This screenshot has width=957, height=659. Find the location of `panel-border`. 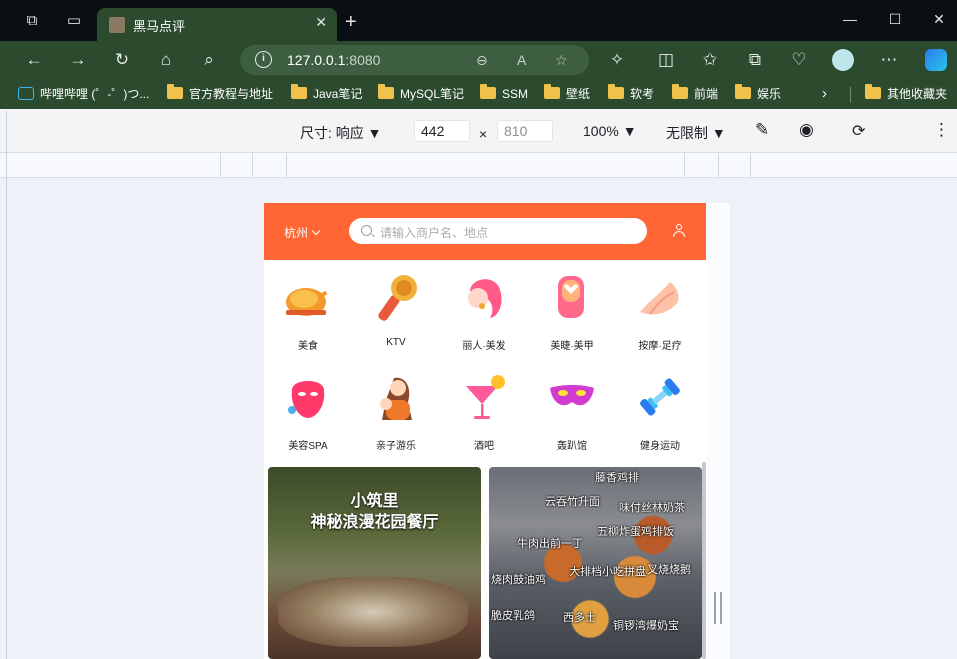

panel-border is located at coordinates (6, 385).